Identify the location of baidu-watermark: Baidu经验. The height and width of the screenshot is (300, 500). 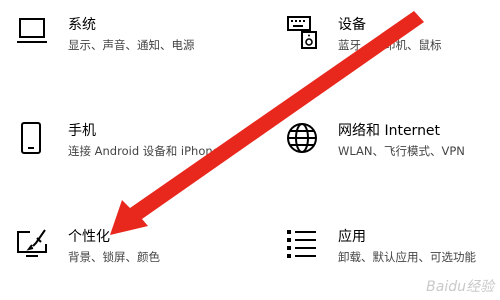
(460, 287).